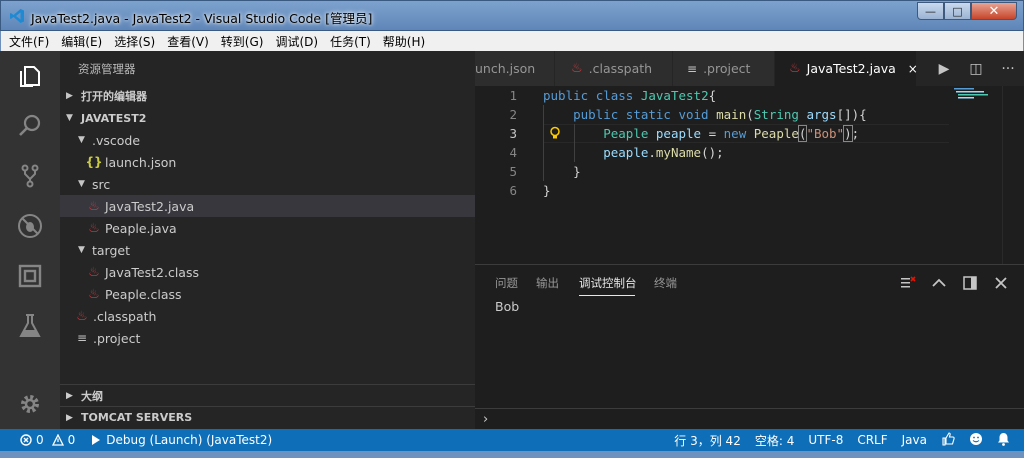  What do you see at coordinates (296, 41) in the screenshot?
I see `menu-debug: 调试(D)` at bounding box center [296, 41].